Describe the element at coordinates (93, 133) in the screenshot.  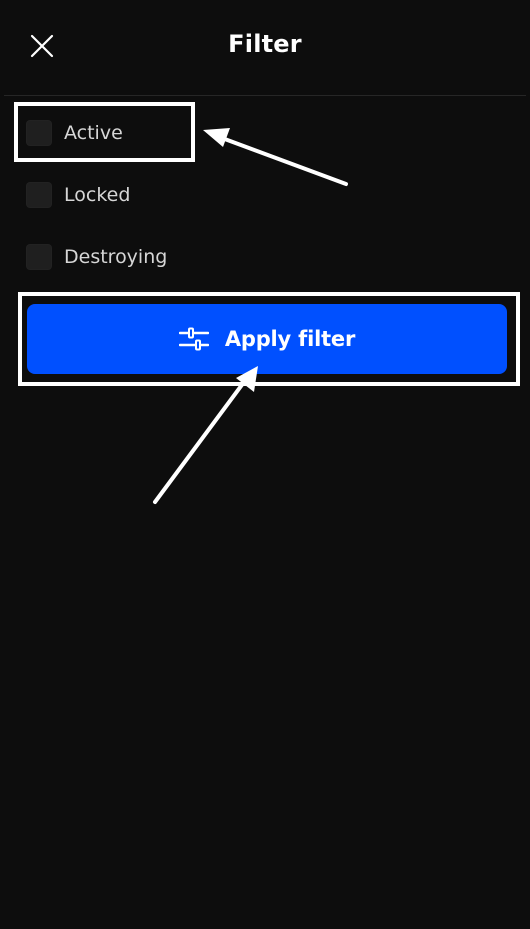
I see `filter-option-label: Active` at that location.